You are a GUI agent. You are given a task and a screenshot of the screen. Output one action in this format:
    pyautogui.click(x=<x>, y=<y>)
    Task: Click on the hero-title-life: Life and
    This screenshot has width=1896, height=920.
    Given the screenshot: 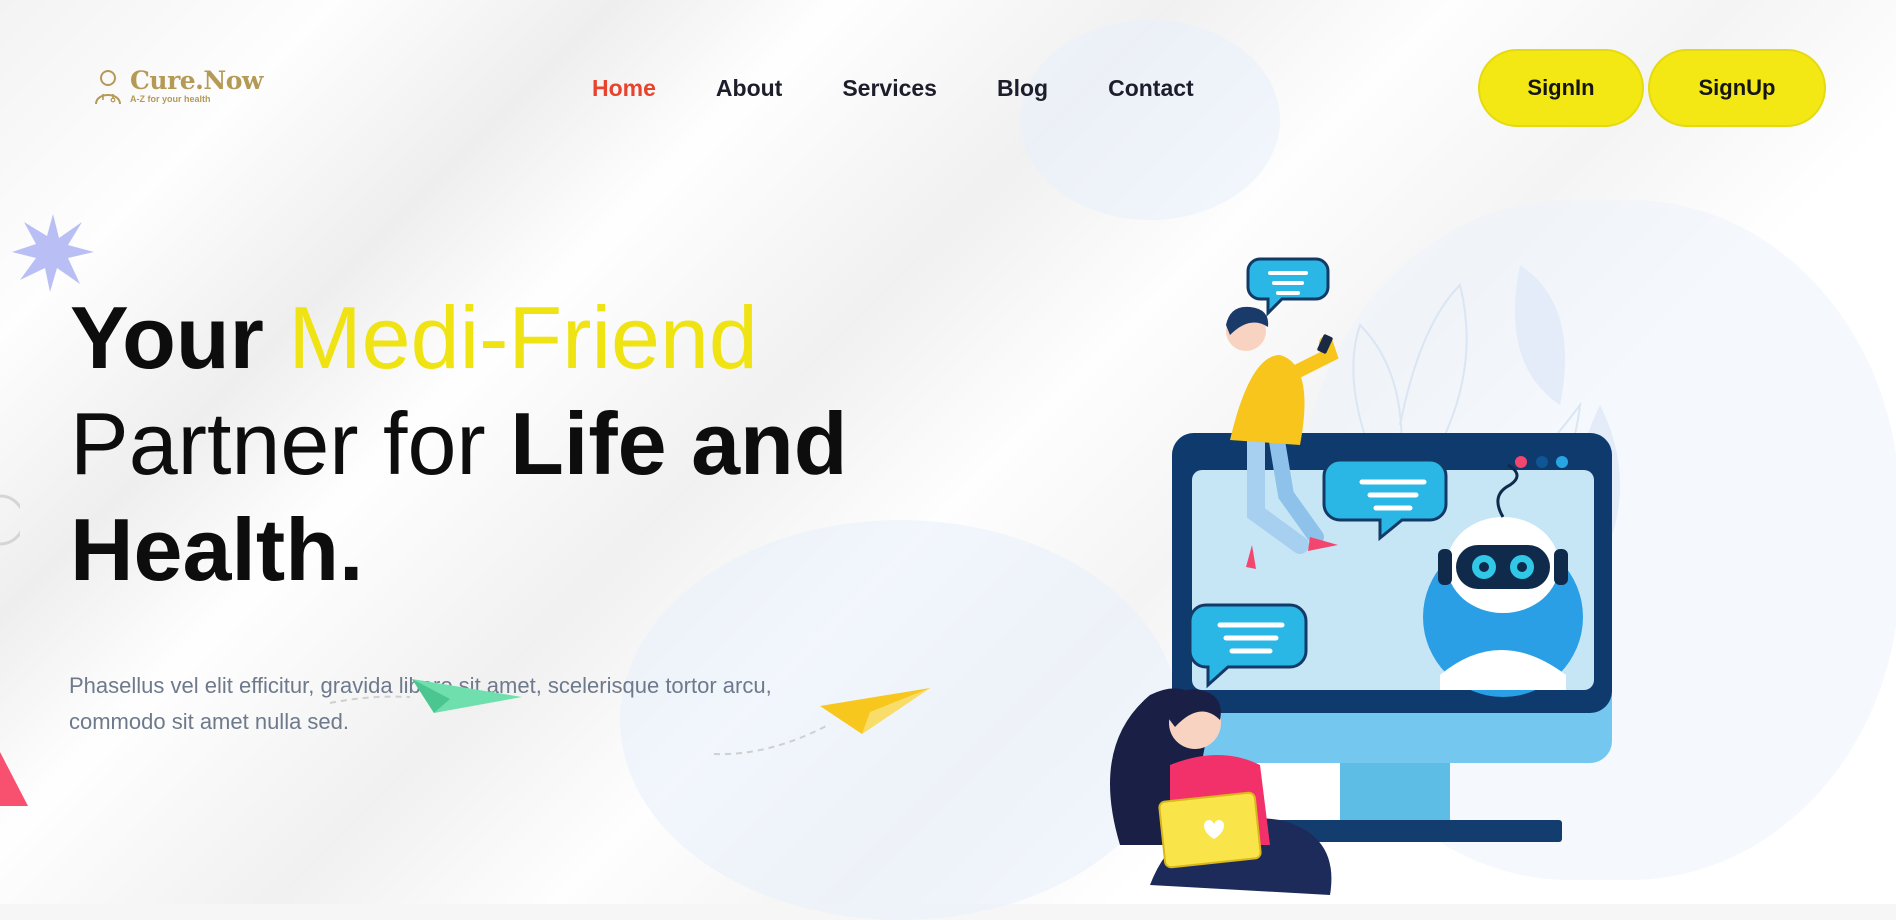 What is the action you would take?
    pyautogui.click(x=679, y=443)
    